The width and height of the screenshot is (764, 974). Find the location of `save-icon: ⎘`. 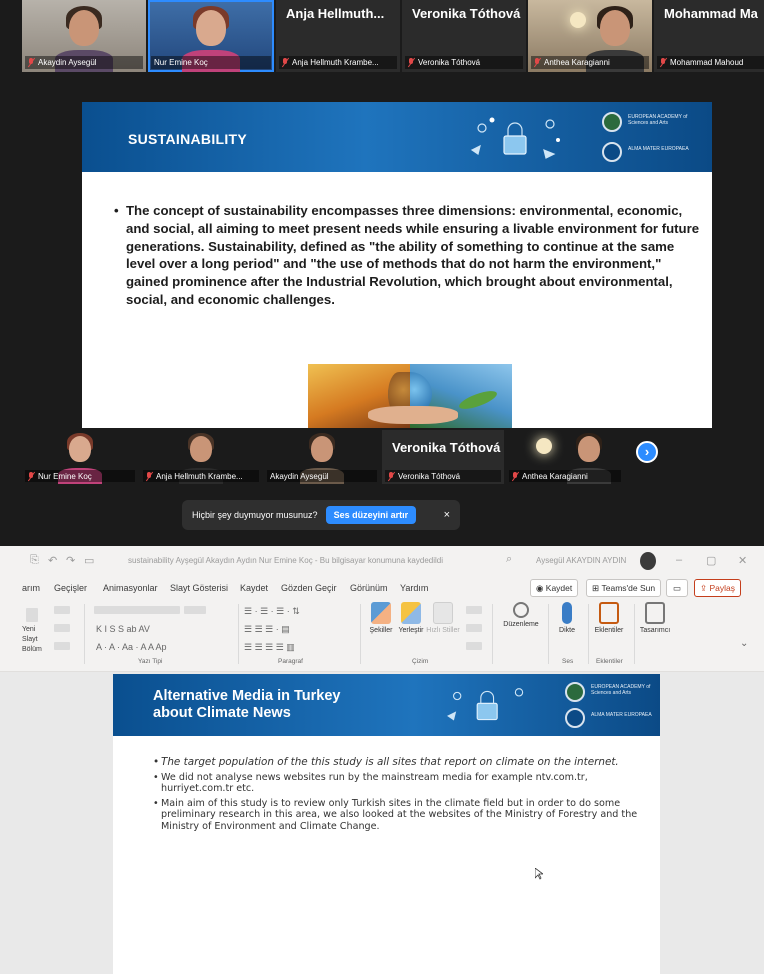

save-icon: ⎘ is located at coordinates (34, 560).